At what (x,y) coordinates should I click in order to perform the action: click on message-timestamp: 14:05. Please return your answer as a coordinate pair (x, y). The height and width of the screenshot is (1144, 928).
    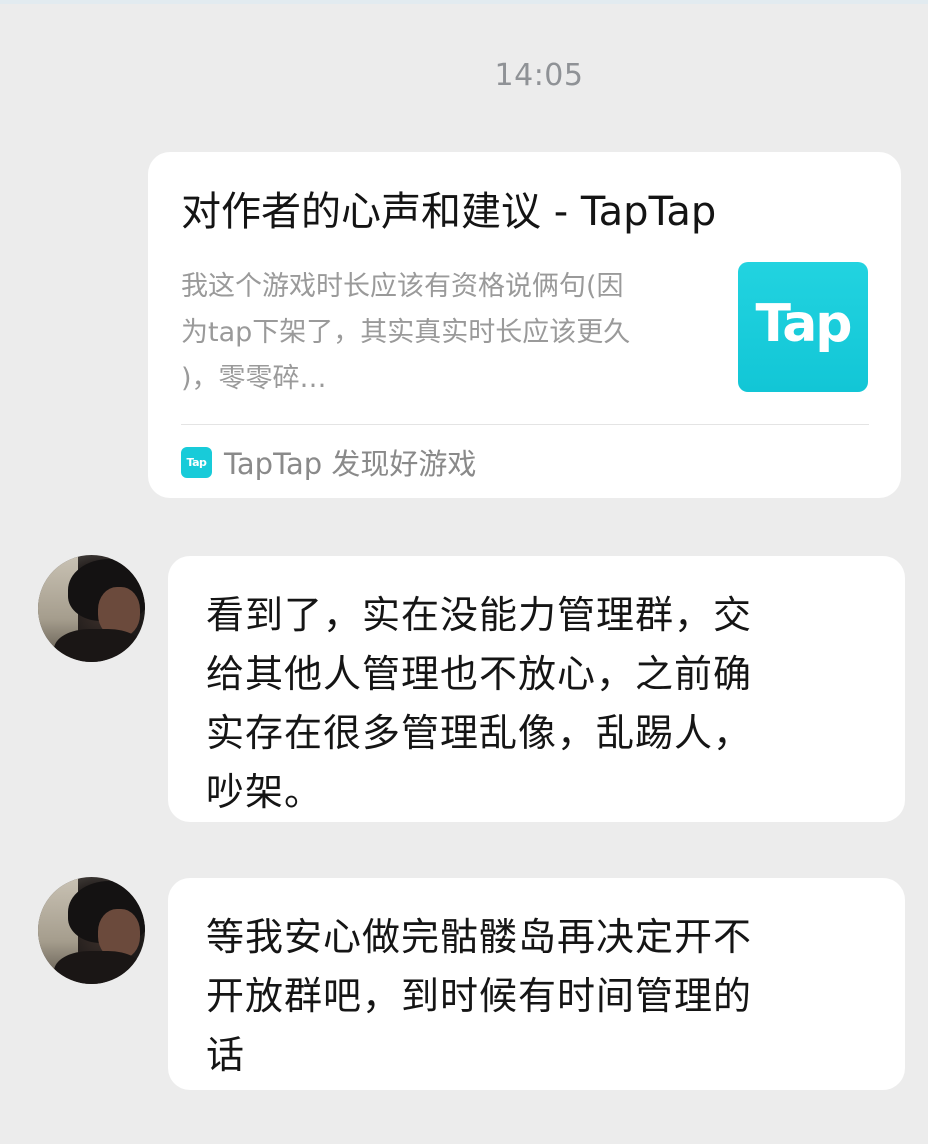
    Looking at the image, I should click on (539, 75).